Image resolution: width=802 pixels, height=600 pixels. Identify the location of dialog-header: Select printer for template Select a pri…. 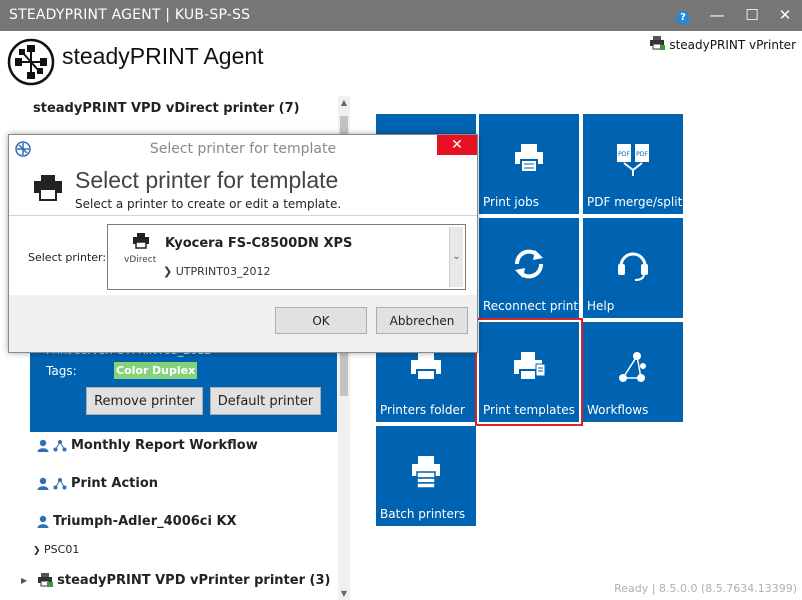
(243, 189).